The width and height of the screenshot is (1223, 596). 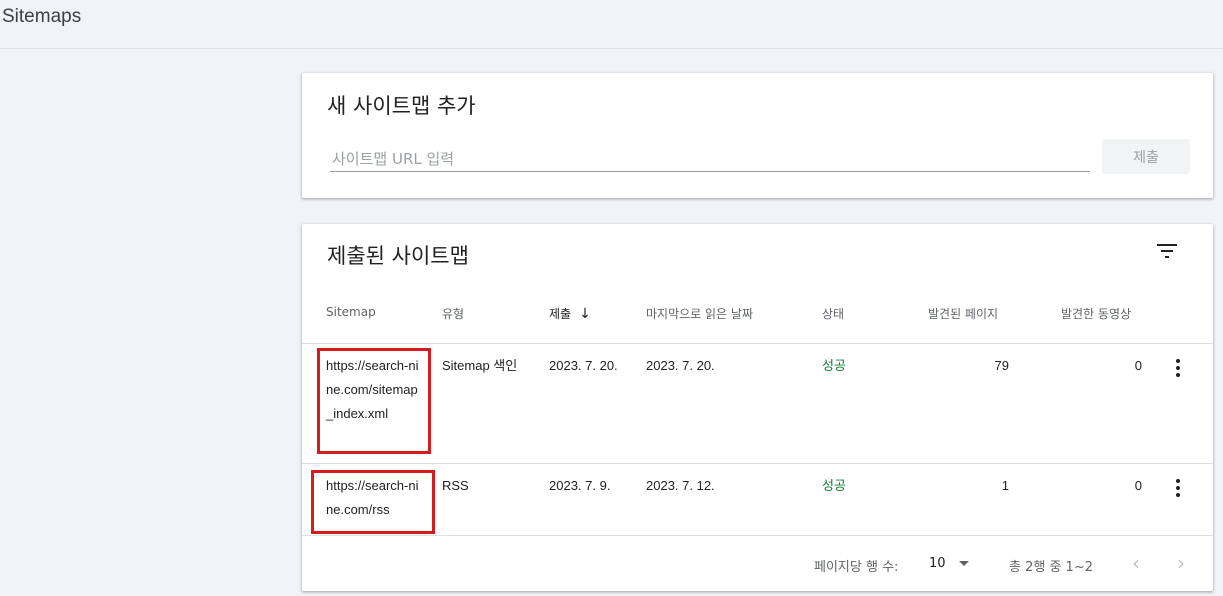 What do you see at coordinates (580, 485) in the screenshot?
I see `submitted-date-cell: 2023. 7. 9.` at bounding box center [580, 485].